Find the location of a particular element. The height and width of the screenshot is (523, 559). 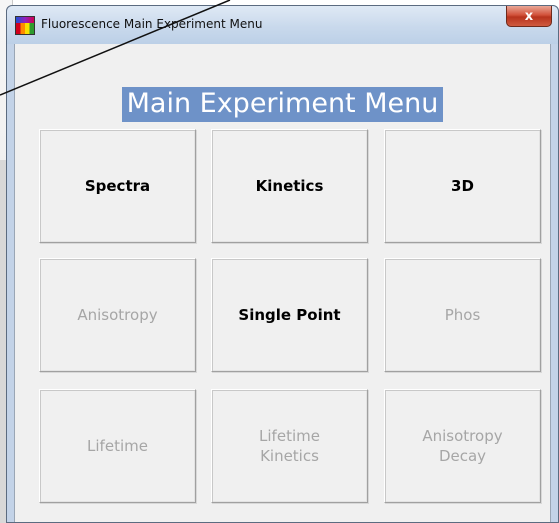

lifetime-kinetics-button: Lifetime Kinetics is located at coordinates (289, 446).